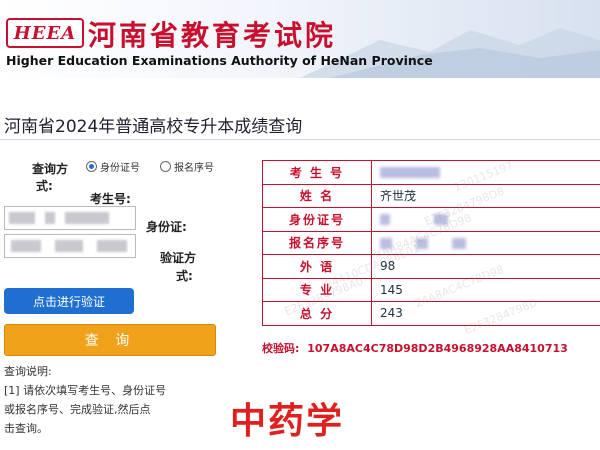 This screenshot has width=600, height=450. What do you see at coordinates (166, 227) in the screenshot?
I see `id-card-label: 身份证:` at bounding box center [166, 227].